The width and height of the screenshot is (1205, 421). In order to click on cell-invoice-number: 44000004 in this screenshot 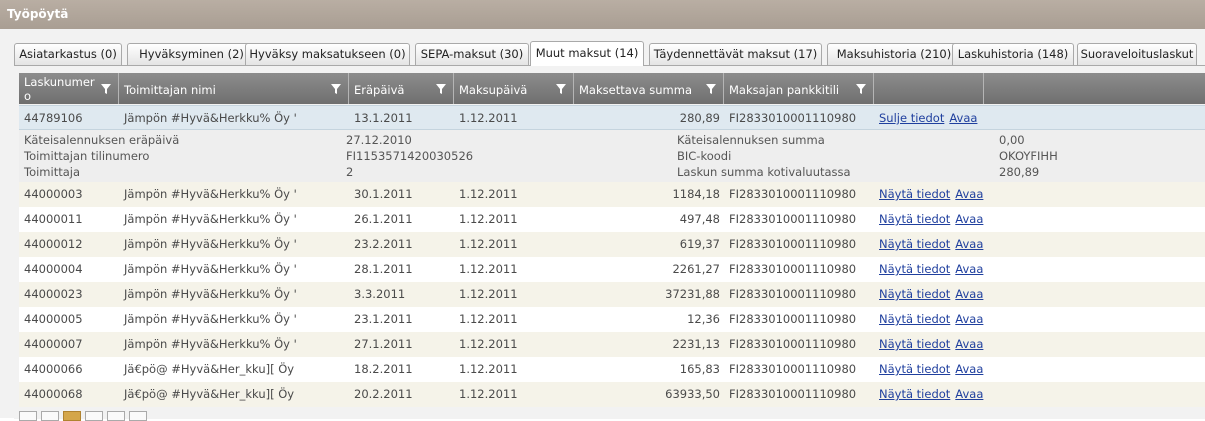, I will do `click(53, 269)`.